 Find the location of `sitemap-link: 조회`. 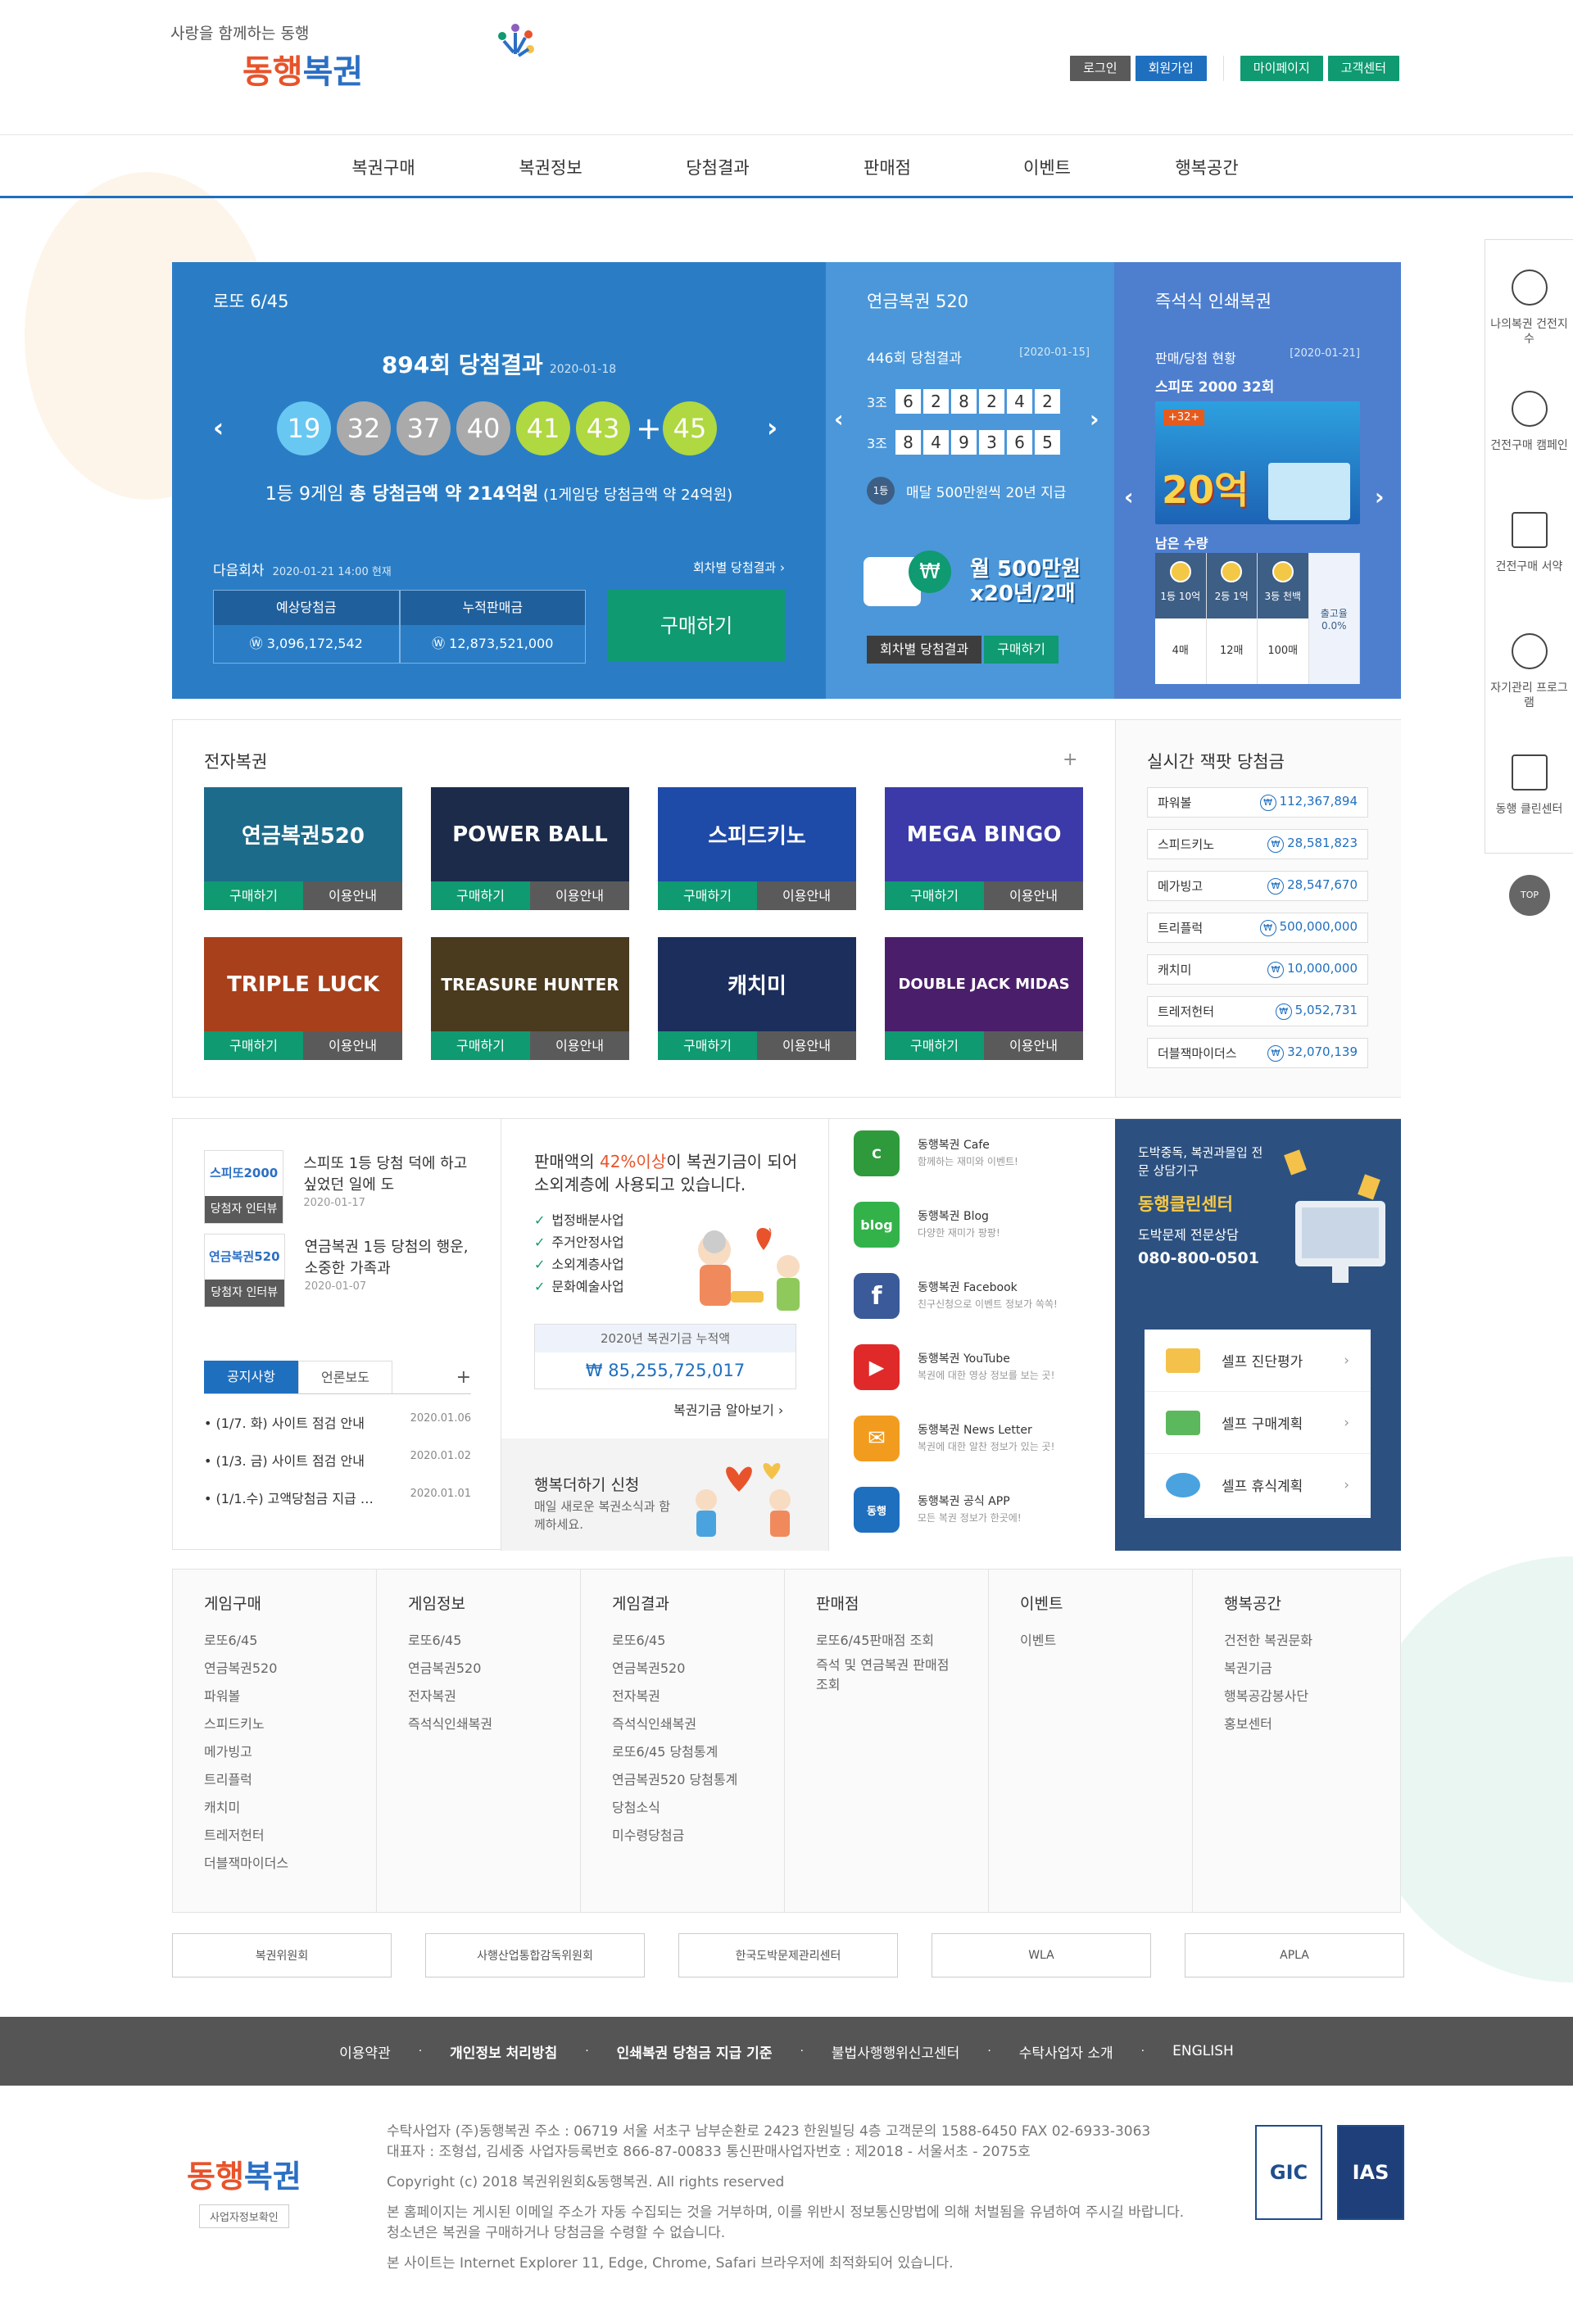

sitemap-link: 조회 is located at coordinates (902, 1685).